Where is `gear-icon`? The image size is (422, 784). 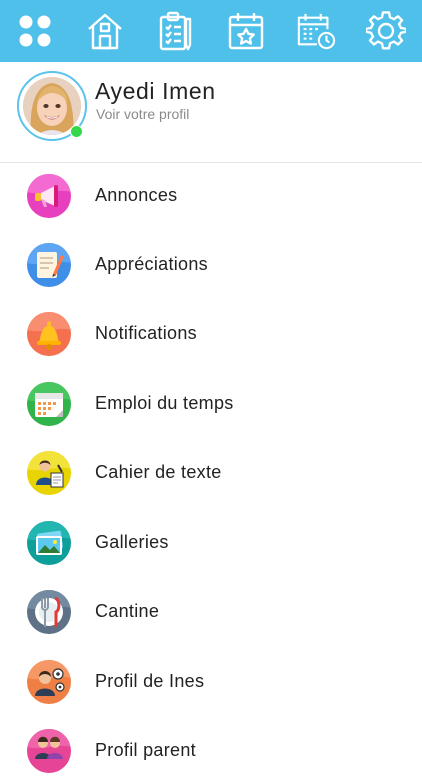
gear-icon is located at coordinates (386, 31).